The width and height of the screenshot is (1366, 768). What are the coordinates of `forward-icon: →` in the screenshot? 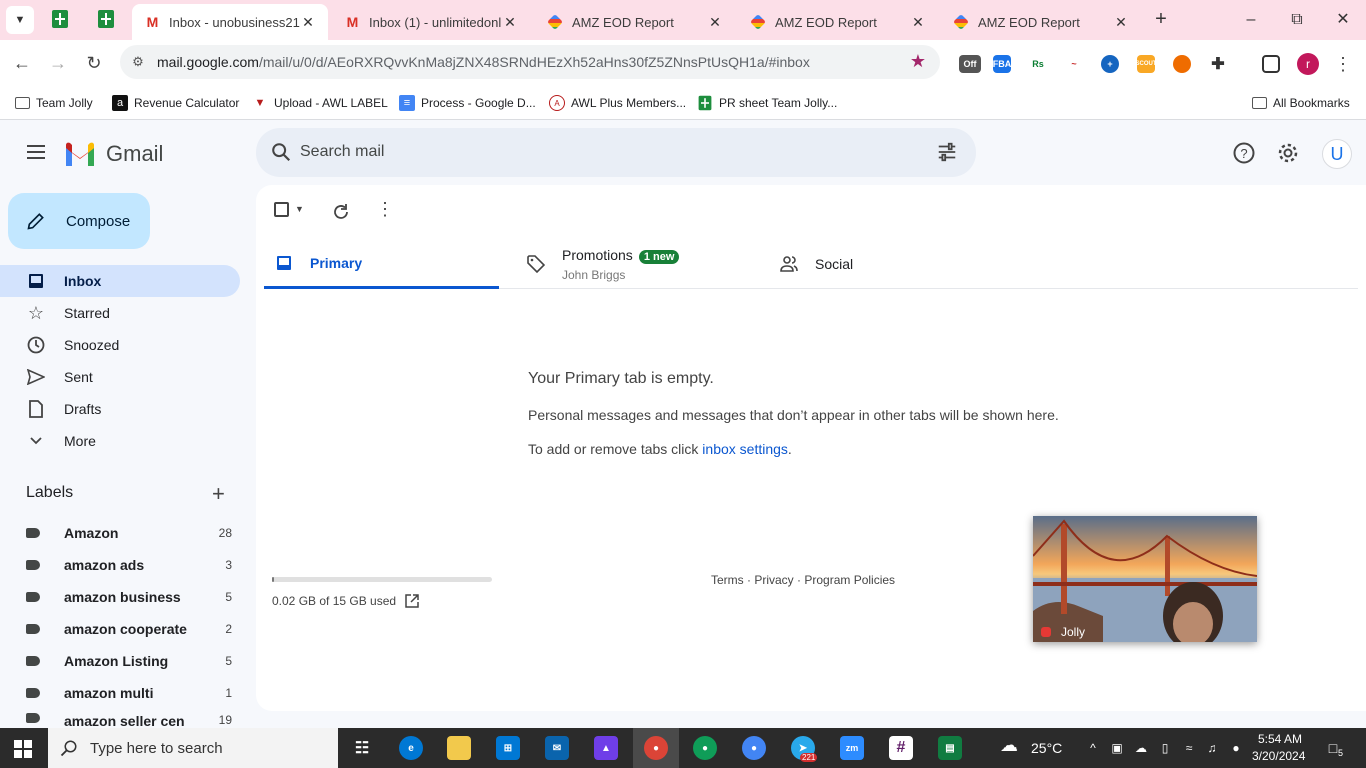 It's located at (58, 63).